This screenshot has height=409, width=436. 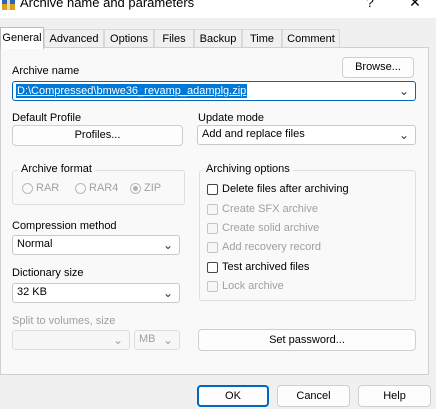 I want to click on recovery-record-checkbox, so click(x=212, y=247).